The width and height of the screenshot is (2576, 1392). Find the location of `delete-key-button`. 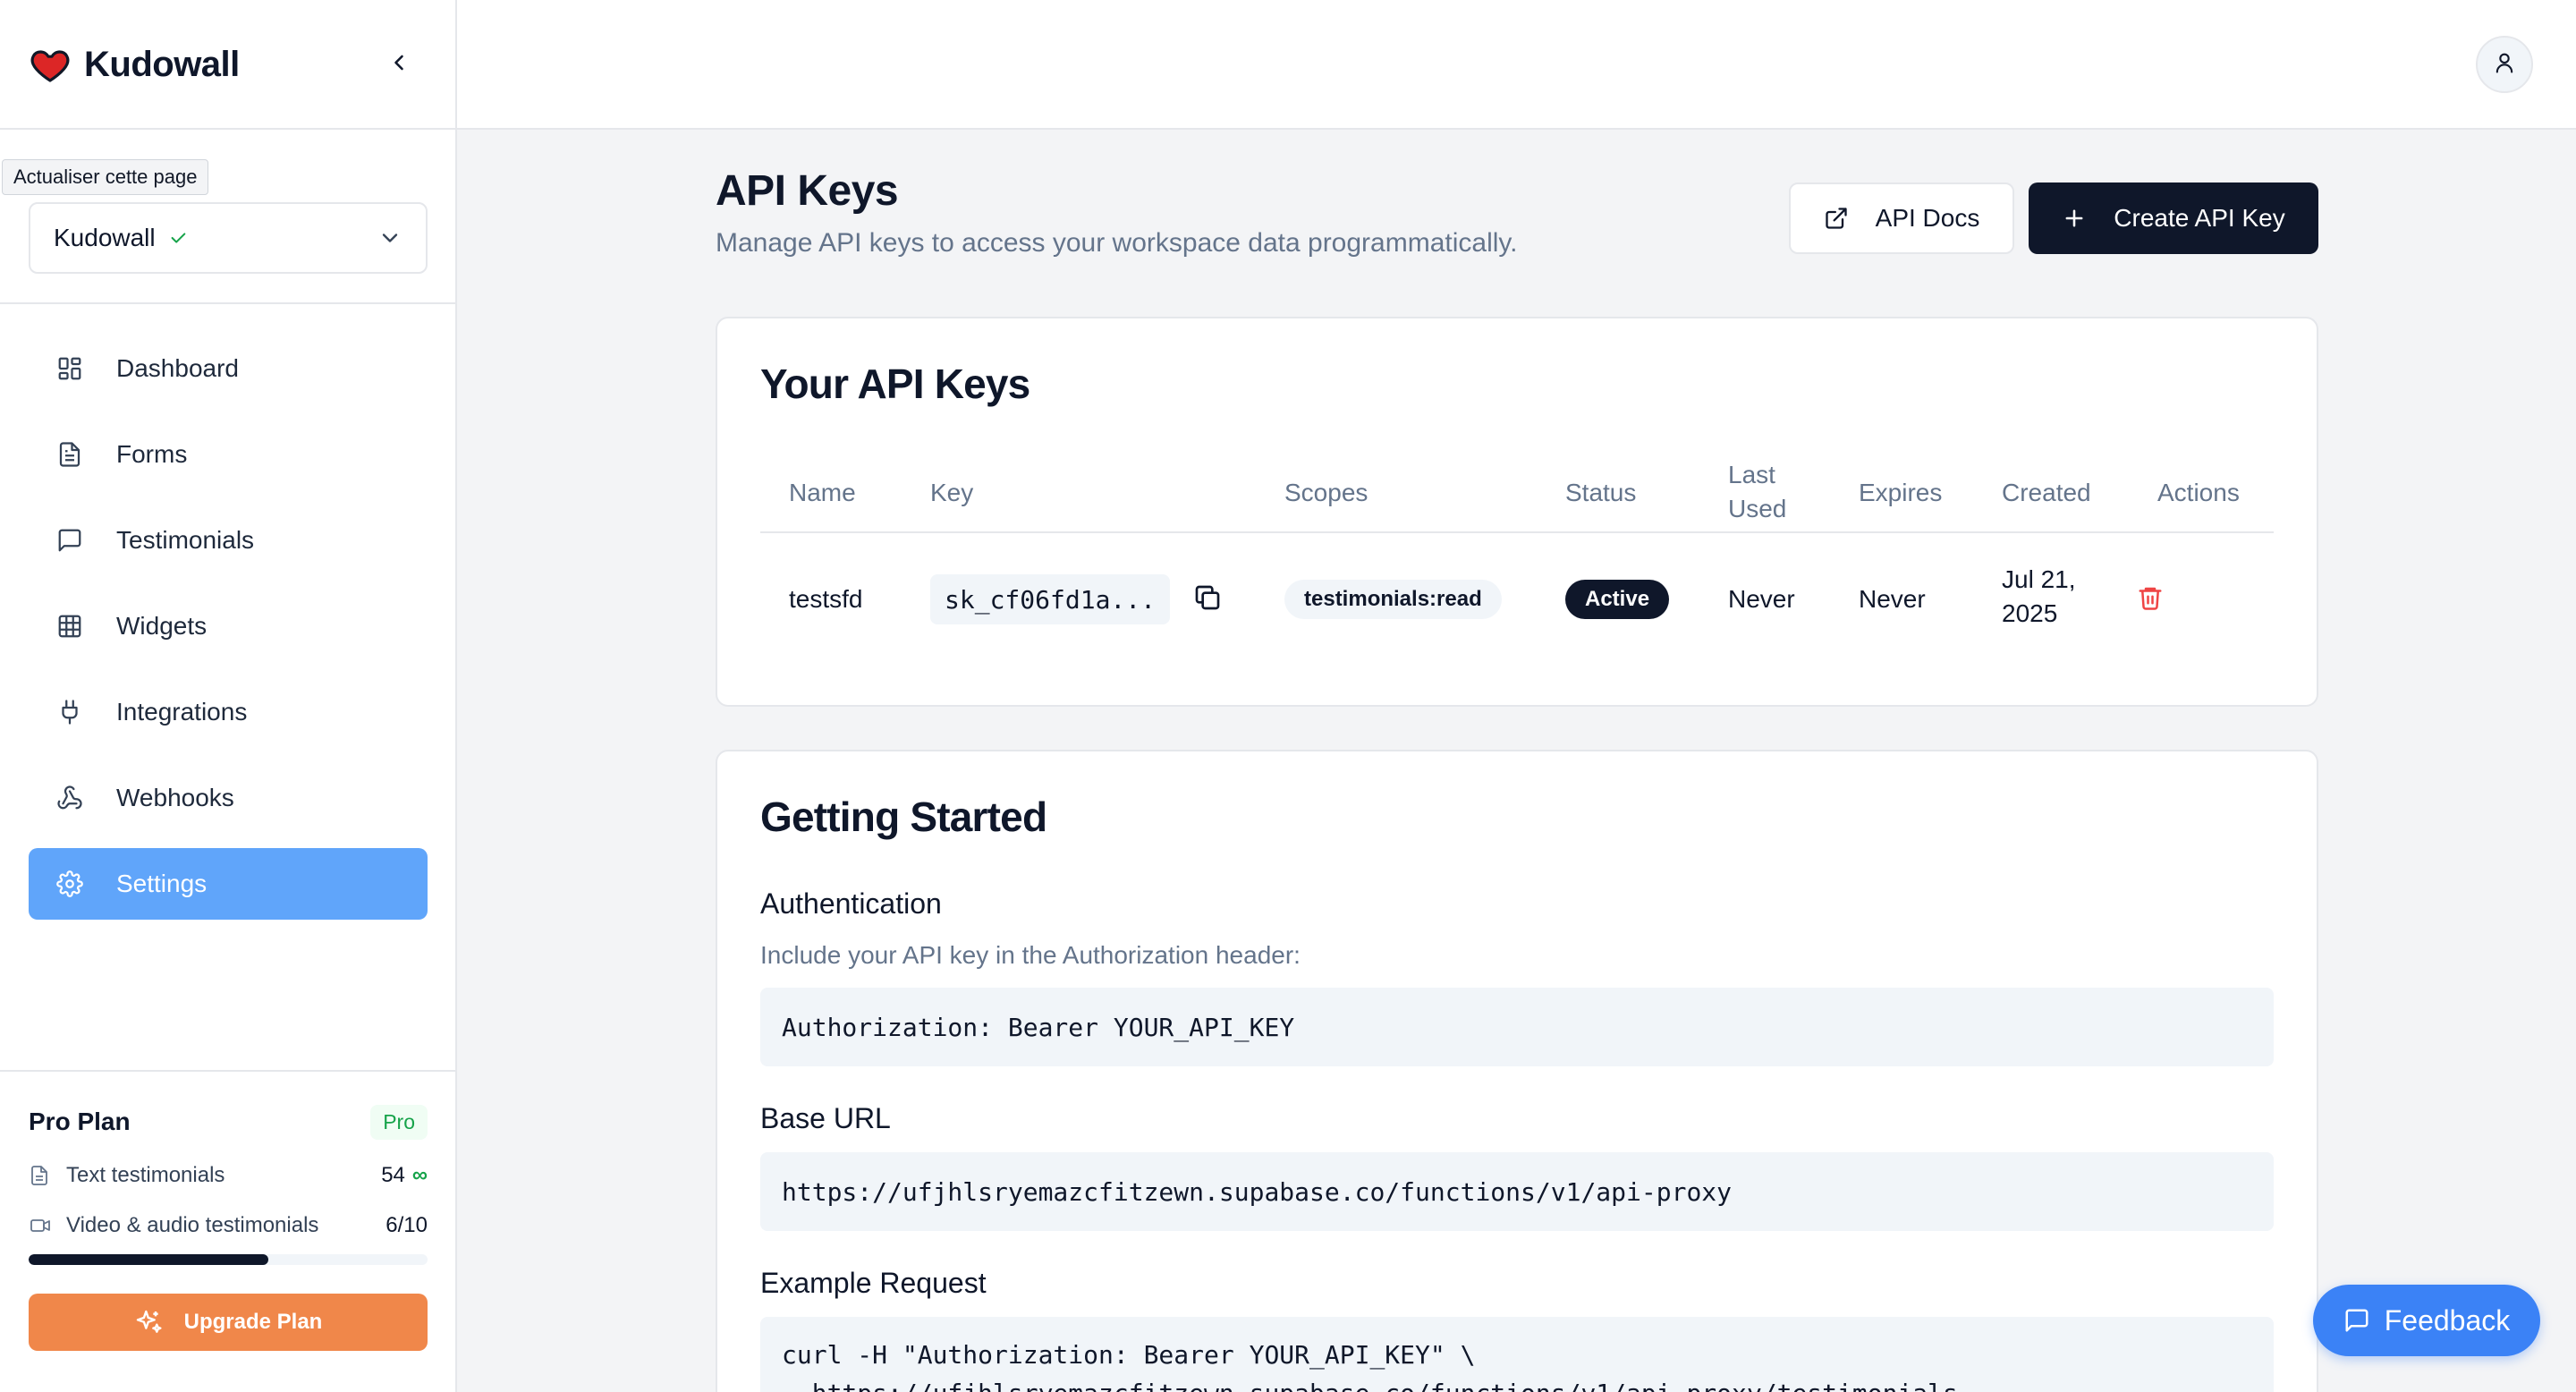

delete-key-button is located at coordinates (2150, 599).